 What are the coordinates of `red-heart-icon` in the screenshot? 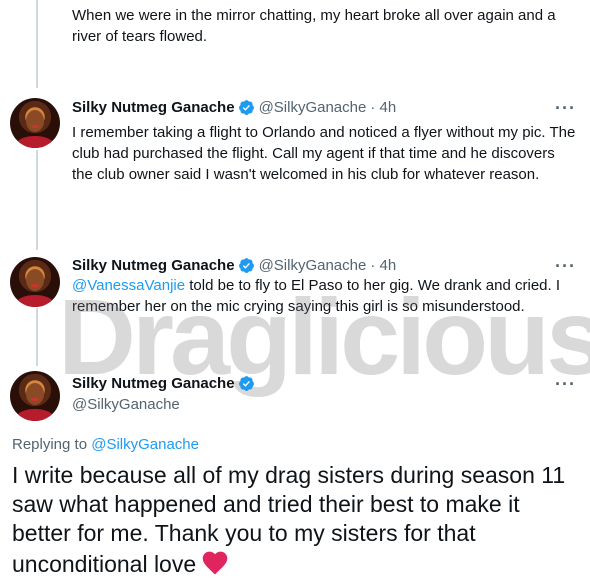 It's located at (215, 565).